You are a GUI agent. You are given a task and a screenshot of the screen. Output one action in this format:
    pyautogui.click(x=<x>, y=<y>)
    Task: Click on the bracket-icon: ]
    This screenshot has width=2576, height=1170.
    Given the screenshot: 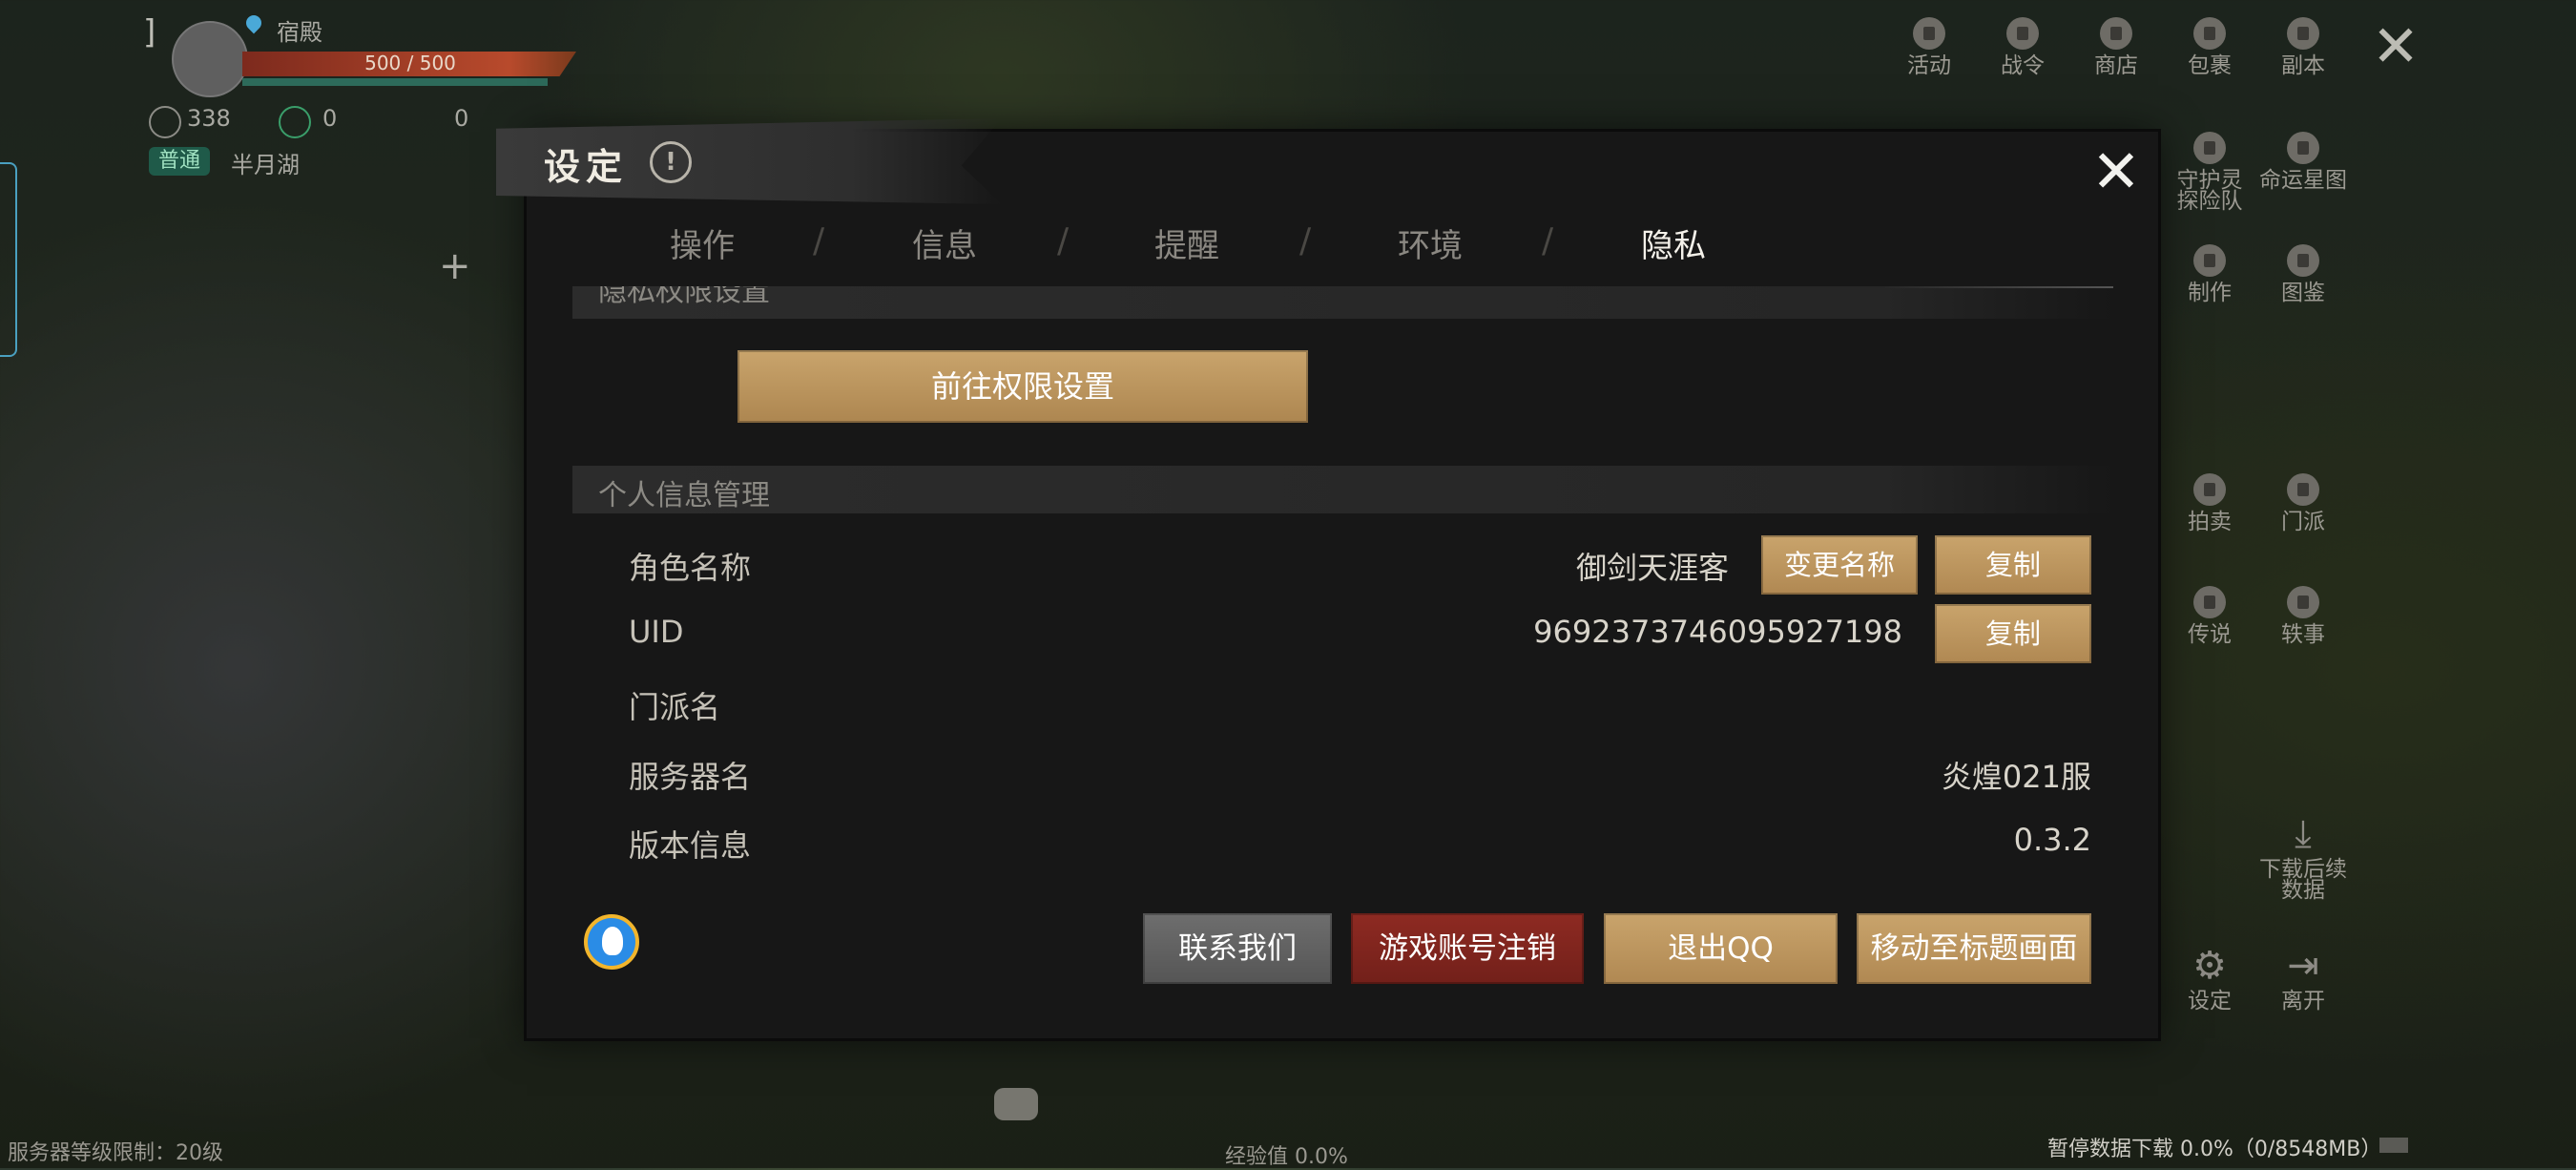 What is the action you would take?
    pyautogui.click(x=149, y=32)
    